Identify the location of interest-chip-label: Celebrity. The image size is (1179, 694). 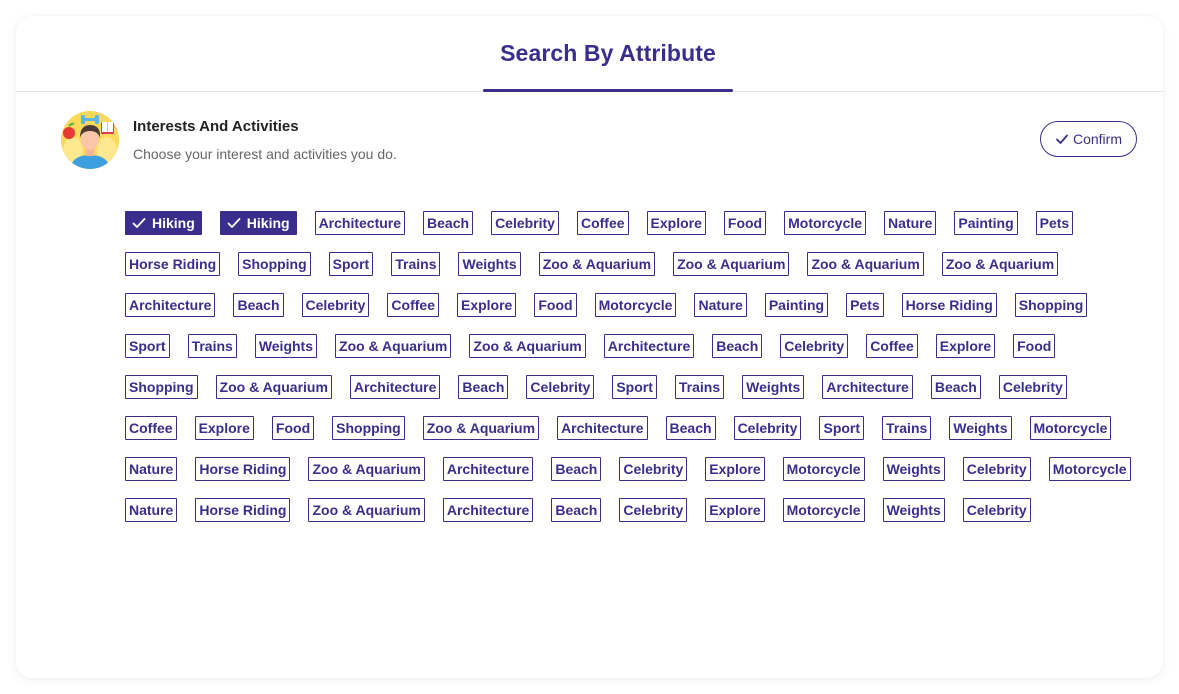
(653, 510).